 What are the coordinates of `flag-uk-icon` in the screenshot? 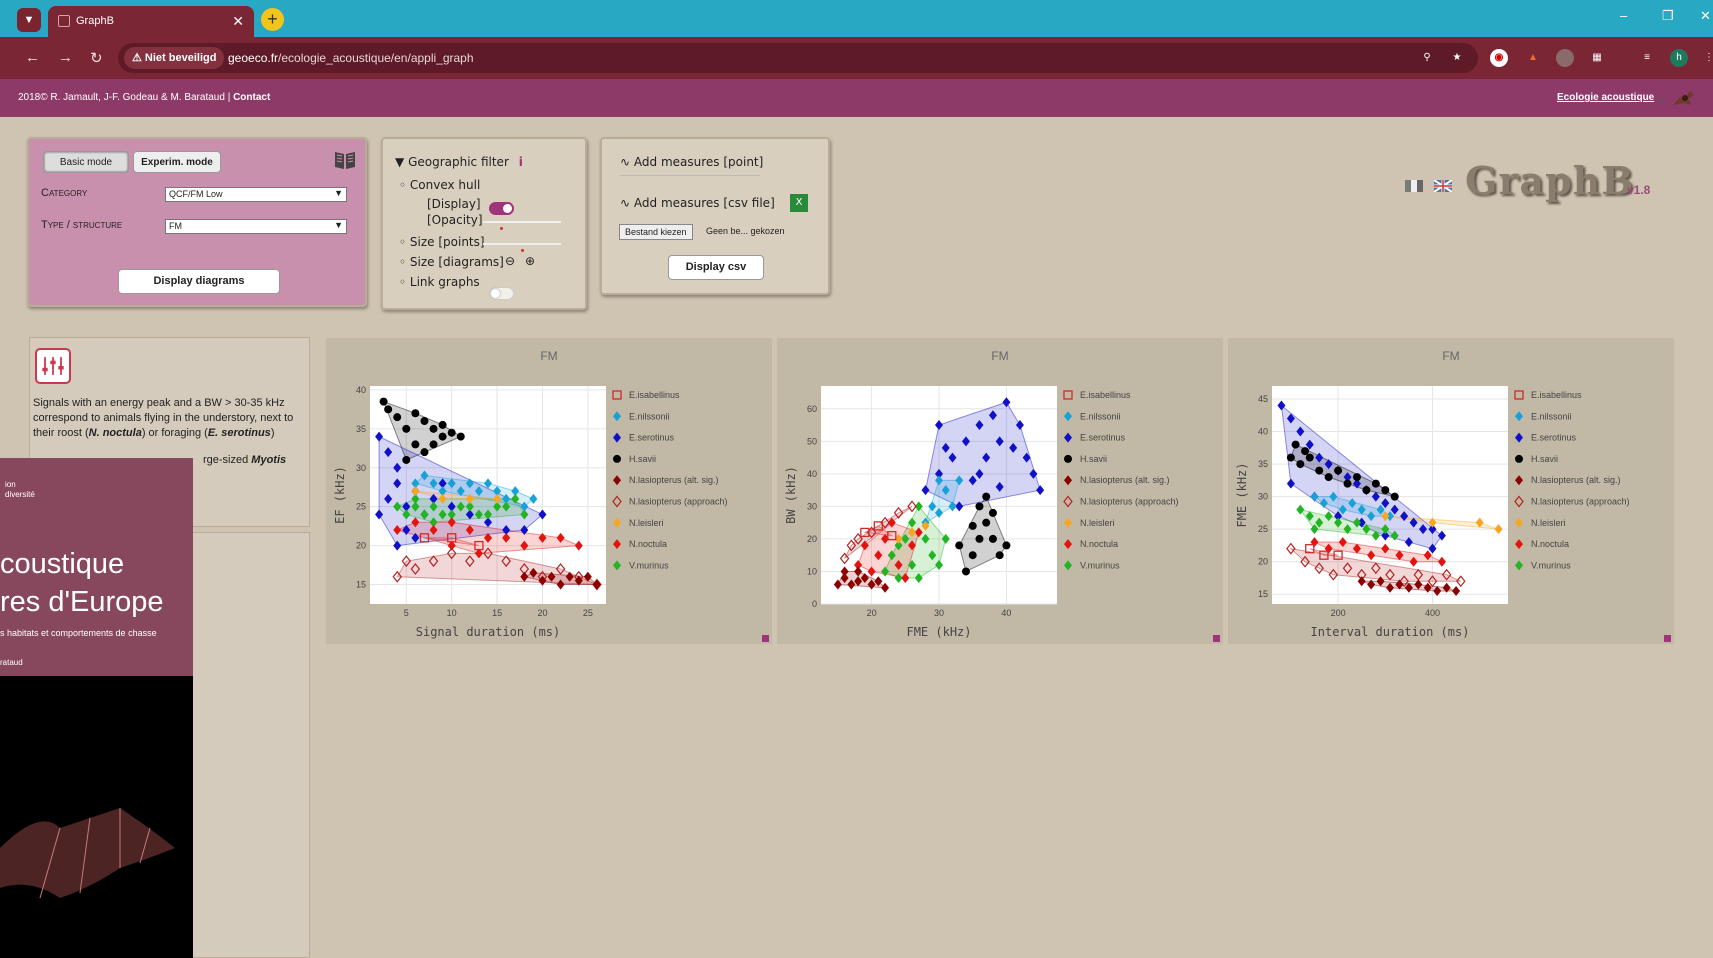 It's located at (1443, 186).